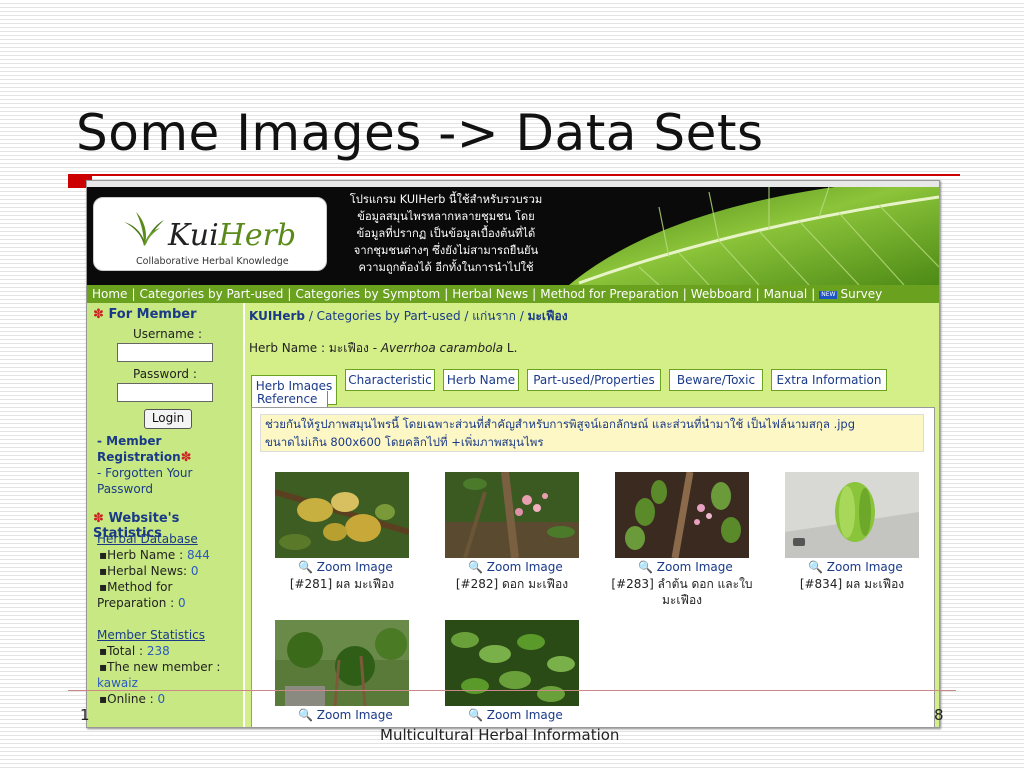 Image resolution: width=1024 pixels, height=768 pixels. Describe the element at coordinates (117, 683) in the screenshot. I see `new-member-value: kawaiz` at that location.